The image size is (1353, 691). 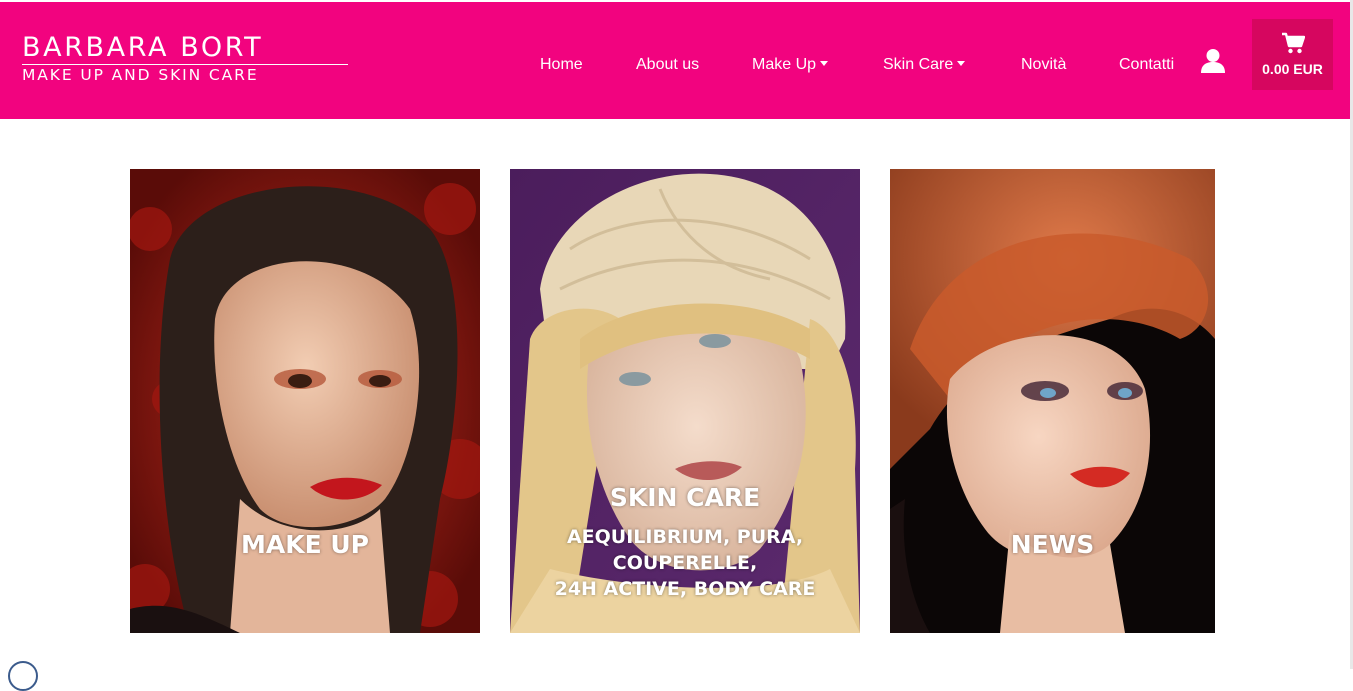 I want to click on skin-care-line: COUPERELLE,, so click(x=685, y=563).